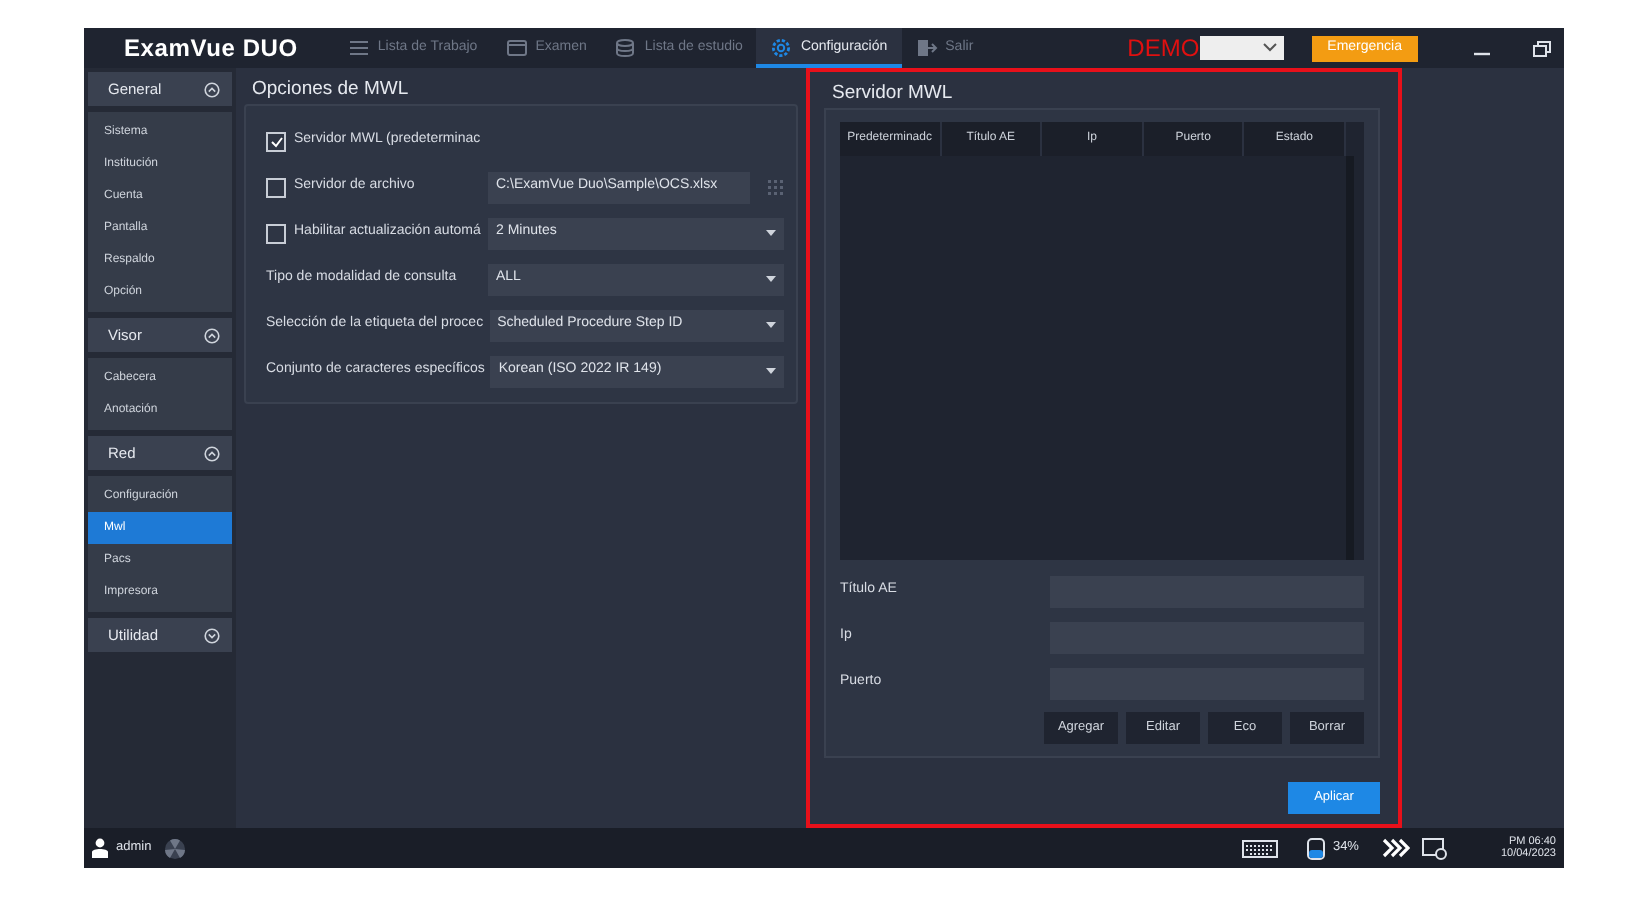  Describe the element at coordinates (1316, 848) in the screenshot. I see `storage-icon` at that location.